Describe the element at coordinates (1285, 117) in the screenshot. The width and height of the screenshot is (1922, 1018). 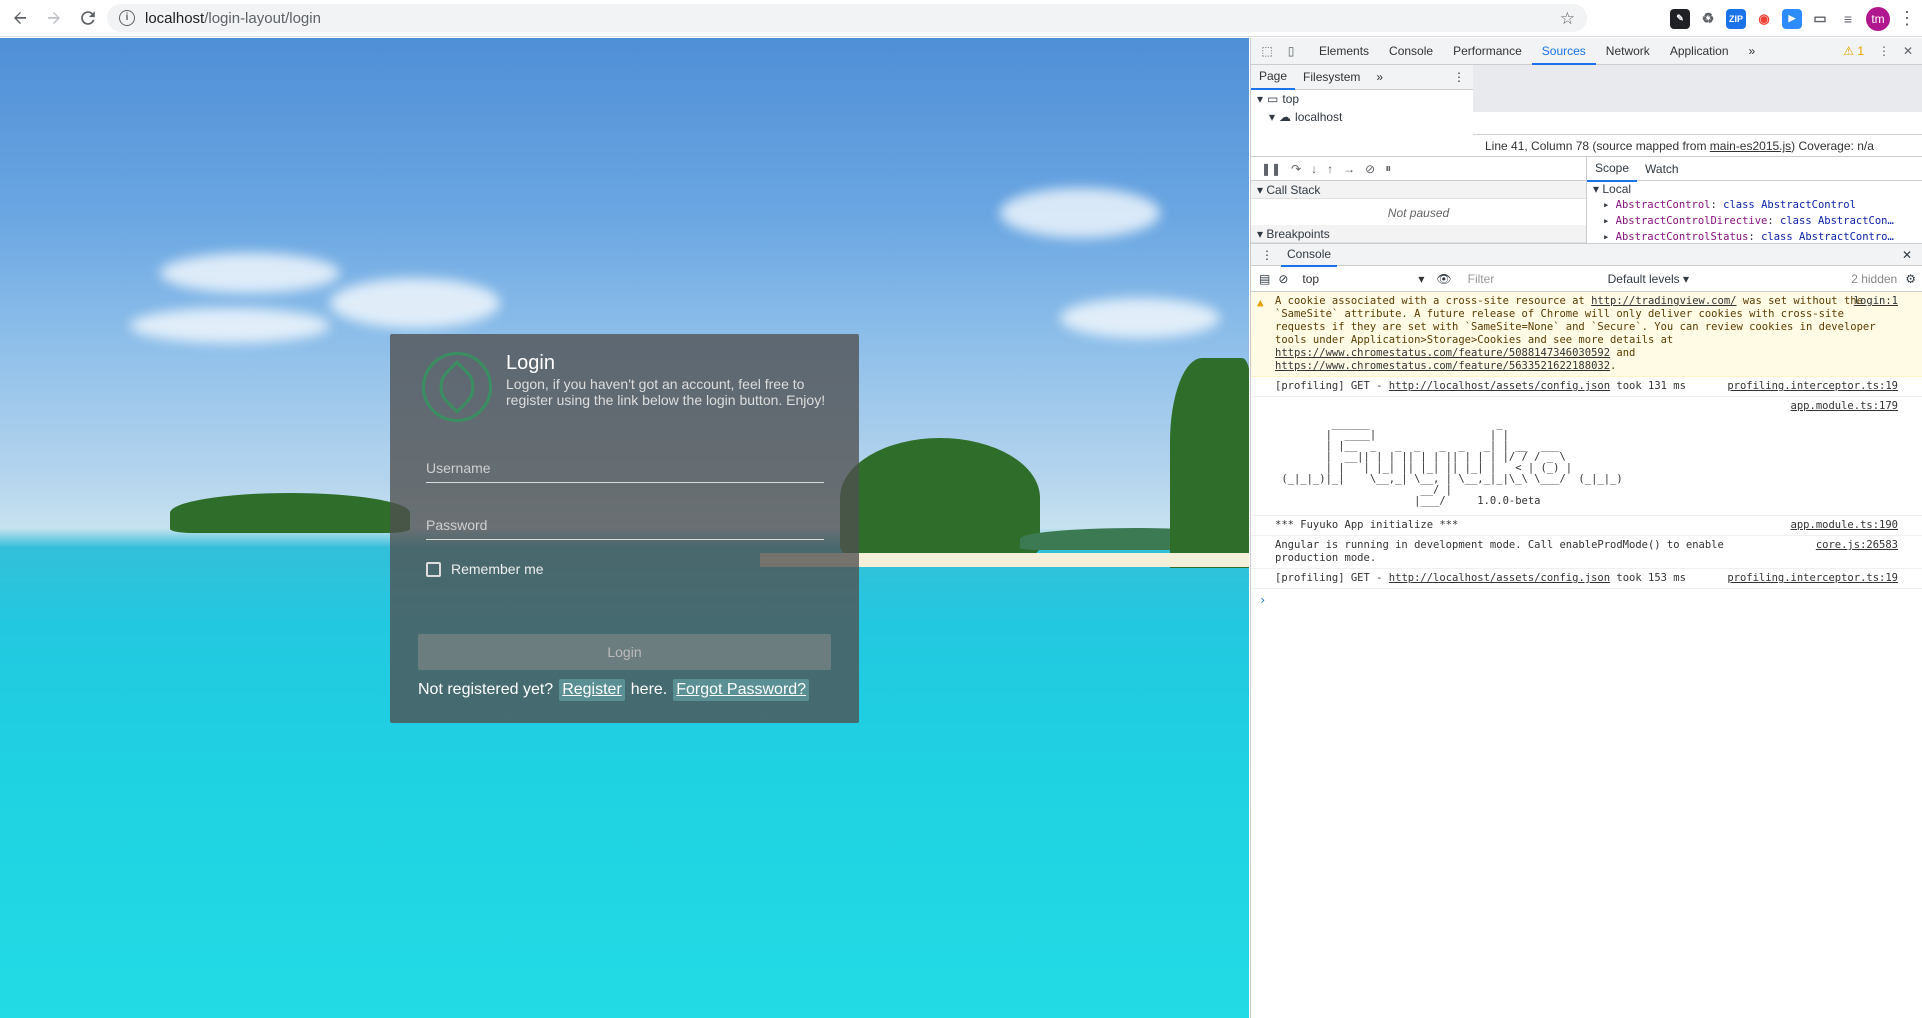
I see `cloud-icon: ☁` at that location.